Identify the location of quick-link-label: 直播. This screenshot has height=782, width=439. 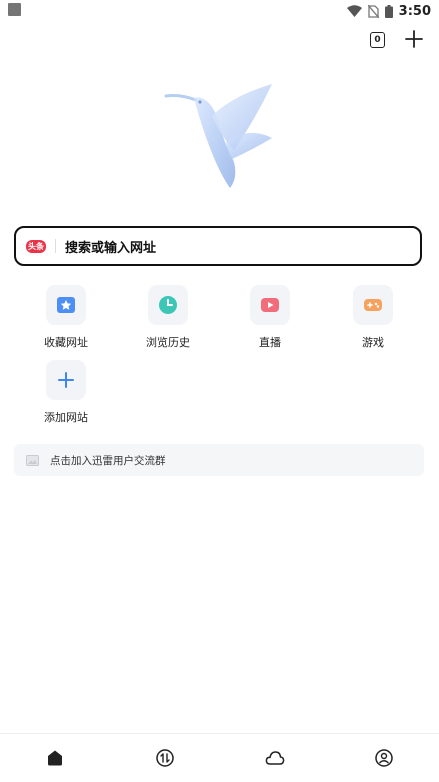
(270, 342).